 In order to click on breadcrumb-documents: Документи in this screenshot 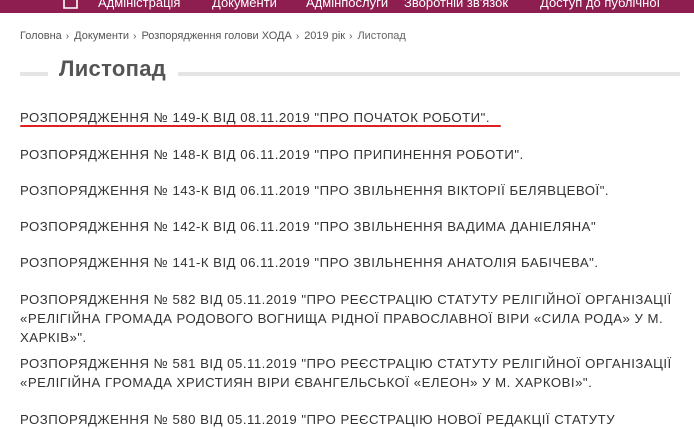, I will do `click(101, 36)`.